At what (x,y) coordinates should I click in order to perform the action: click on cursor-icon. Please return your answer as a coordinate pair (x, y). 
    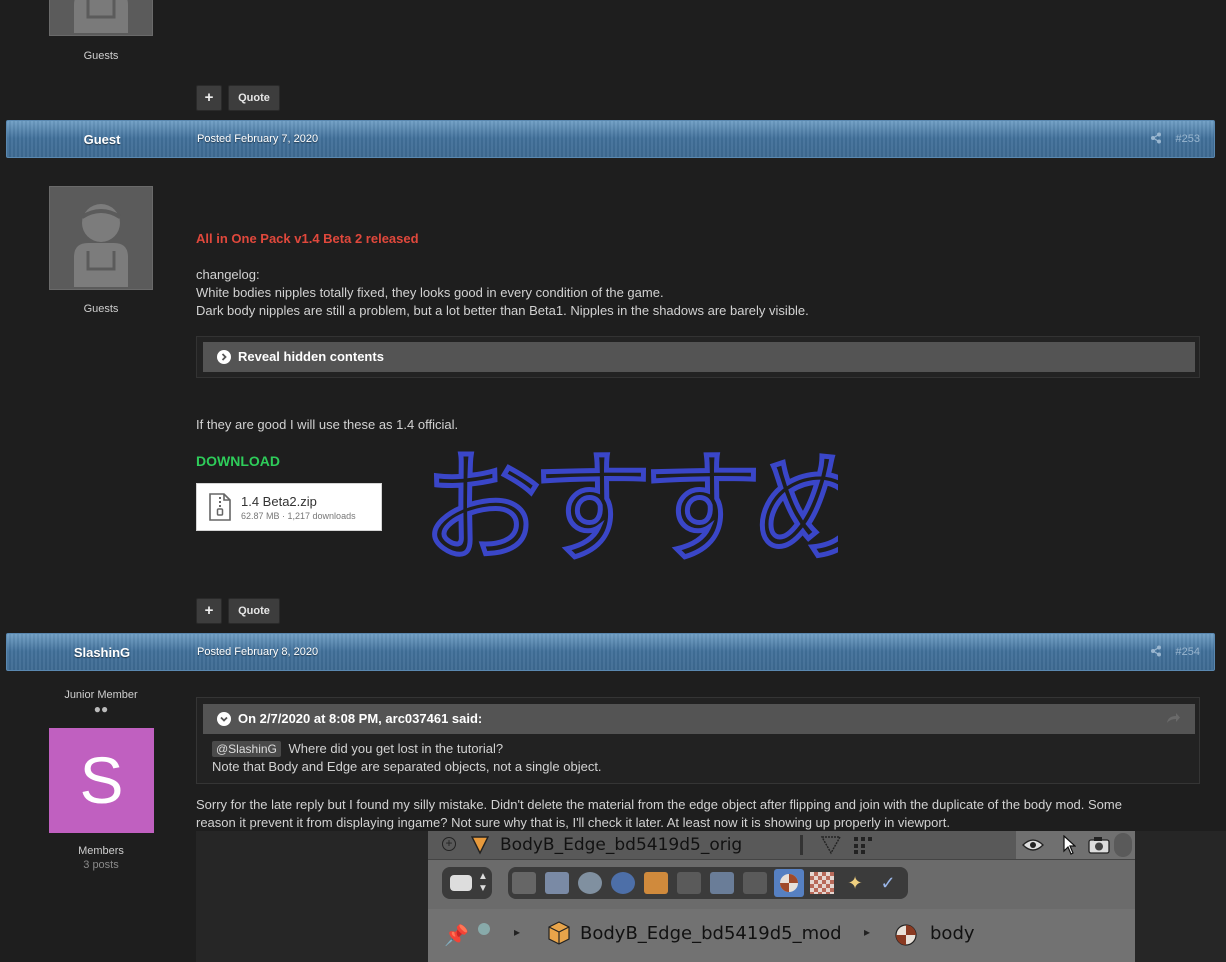
    Looking at the image, I should click on (1069, 846).